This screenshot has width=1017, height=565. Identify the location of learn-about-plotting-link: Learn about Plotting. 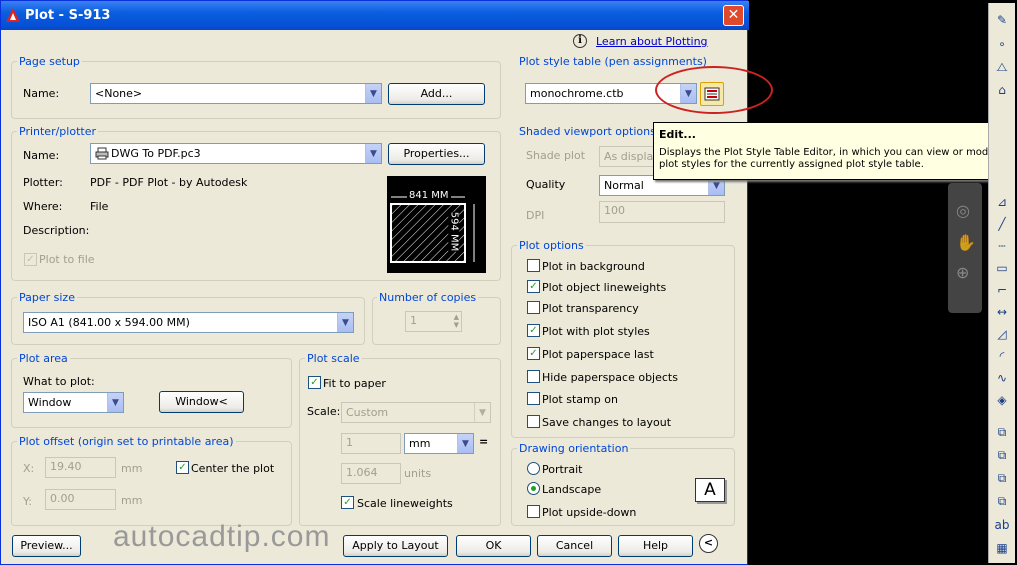
(652, 41).